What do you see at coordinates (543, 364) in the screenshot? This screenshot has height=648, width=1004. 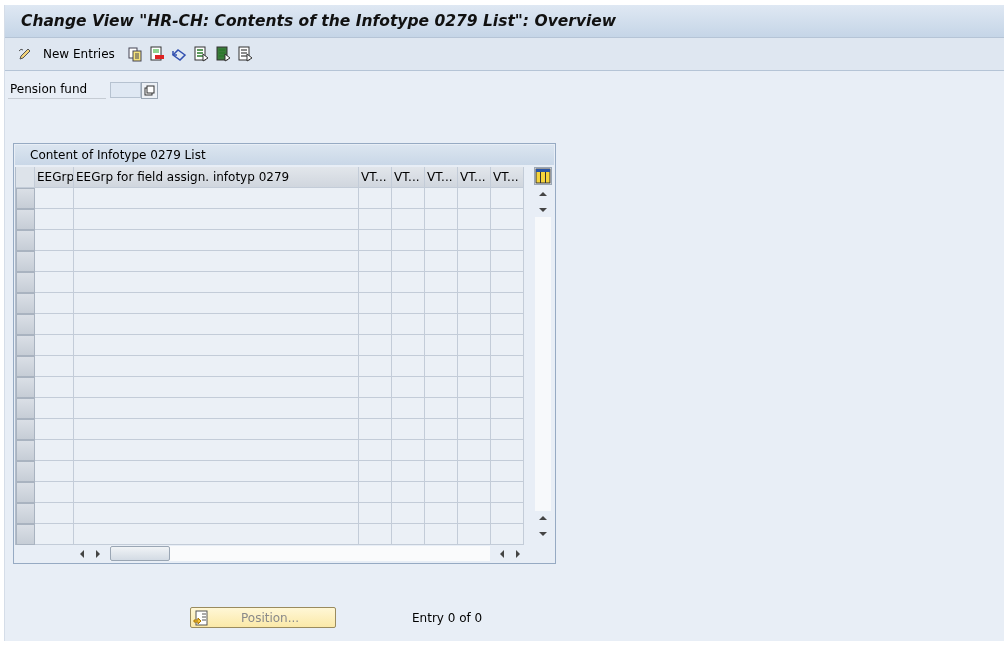 I see `vertical-scrollbar` at bounding box center [543, 364].